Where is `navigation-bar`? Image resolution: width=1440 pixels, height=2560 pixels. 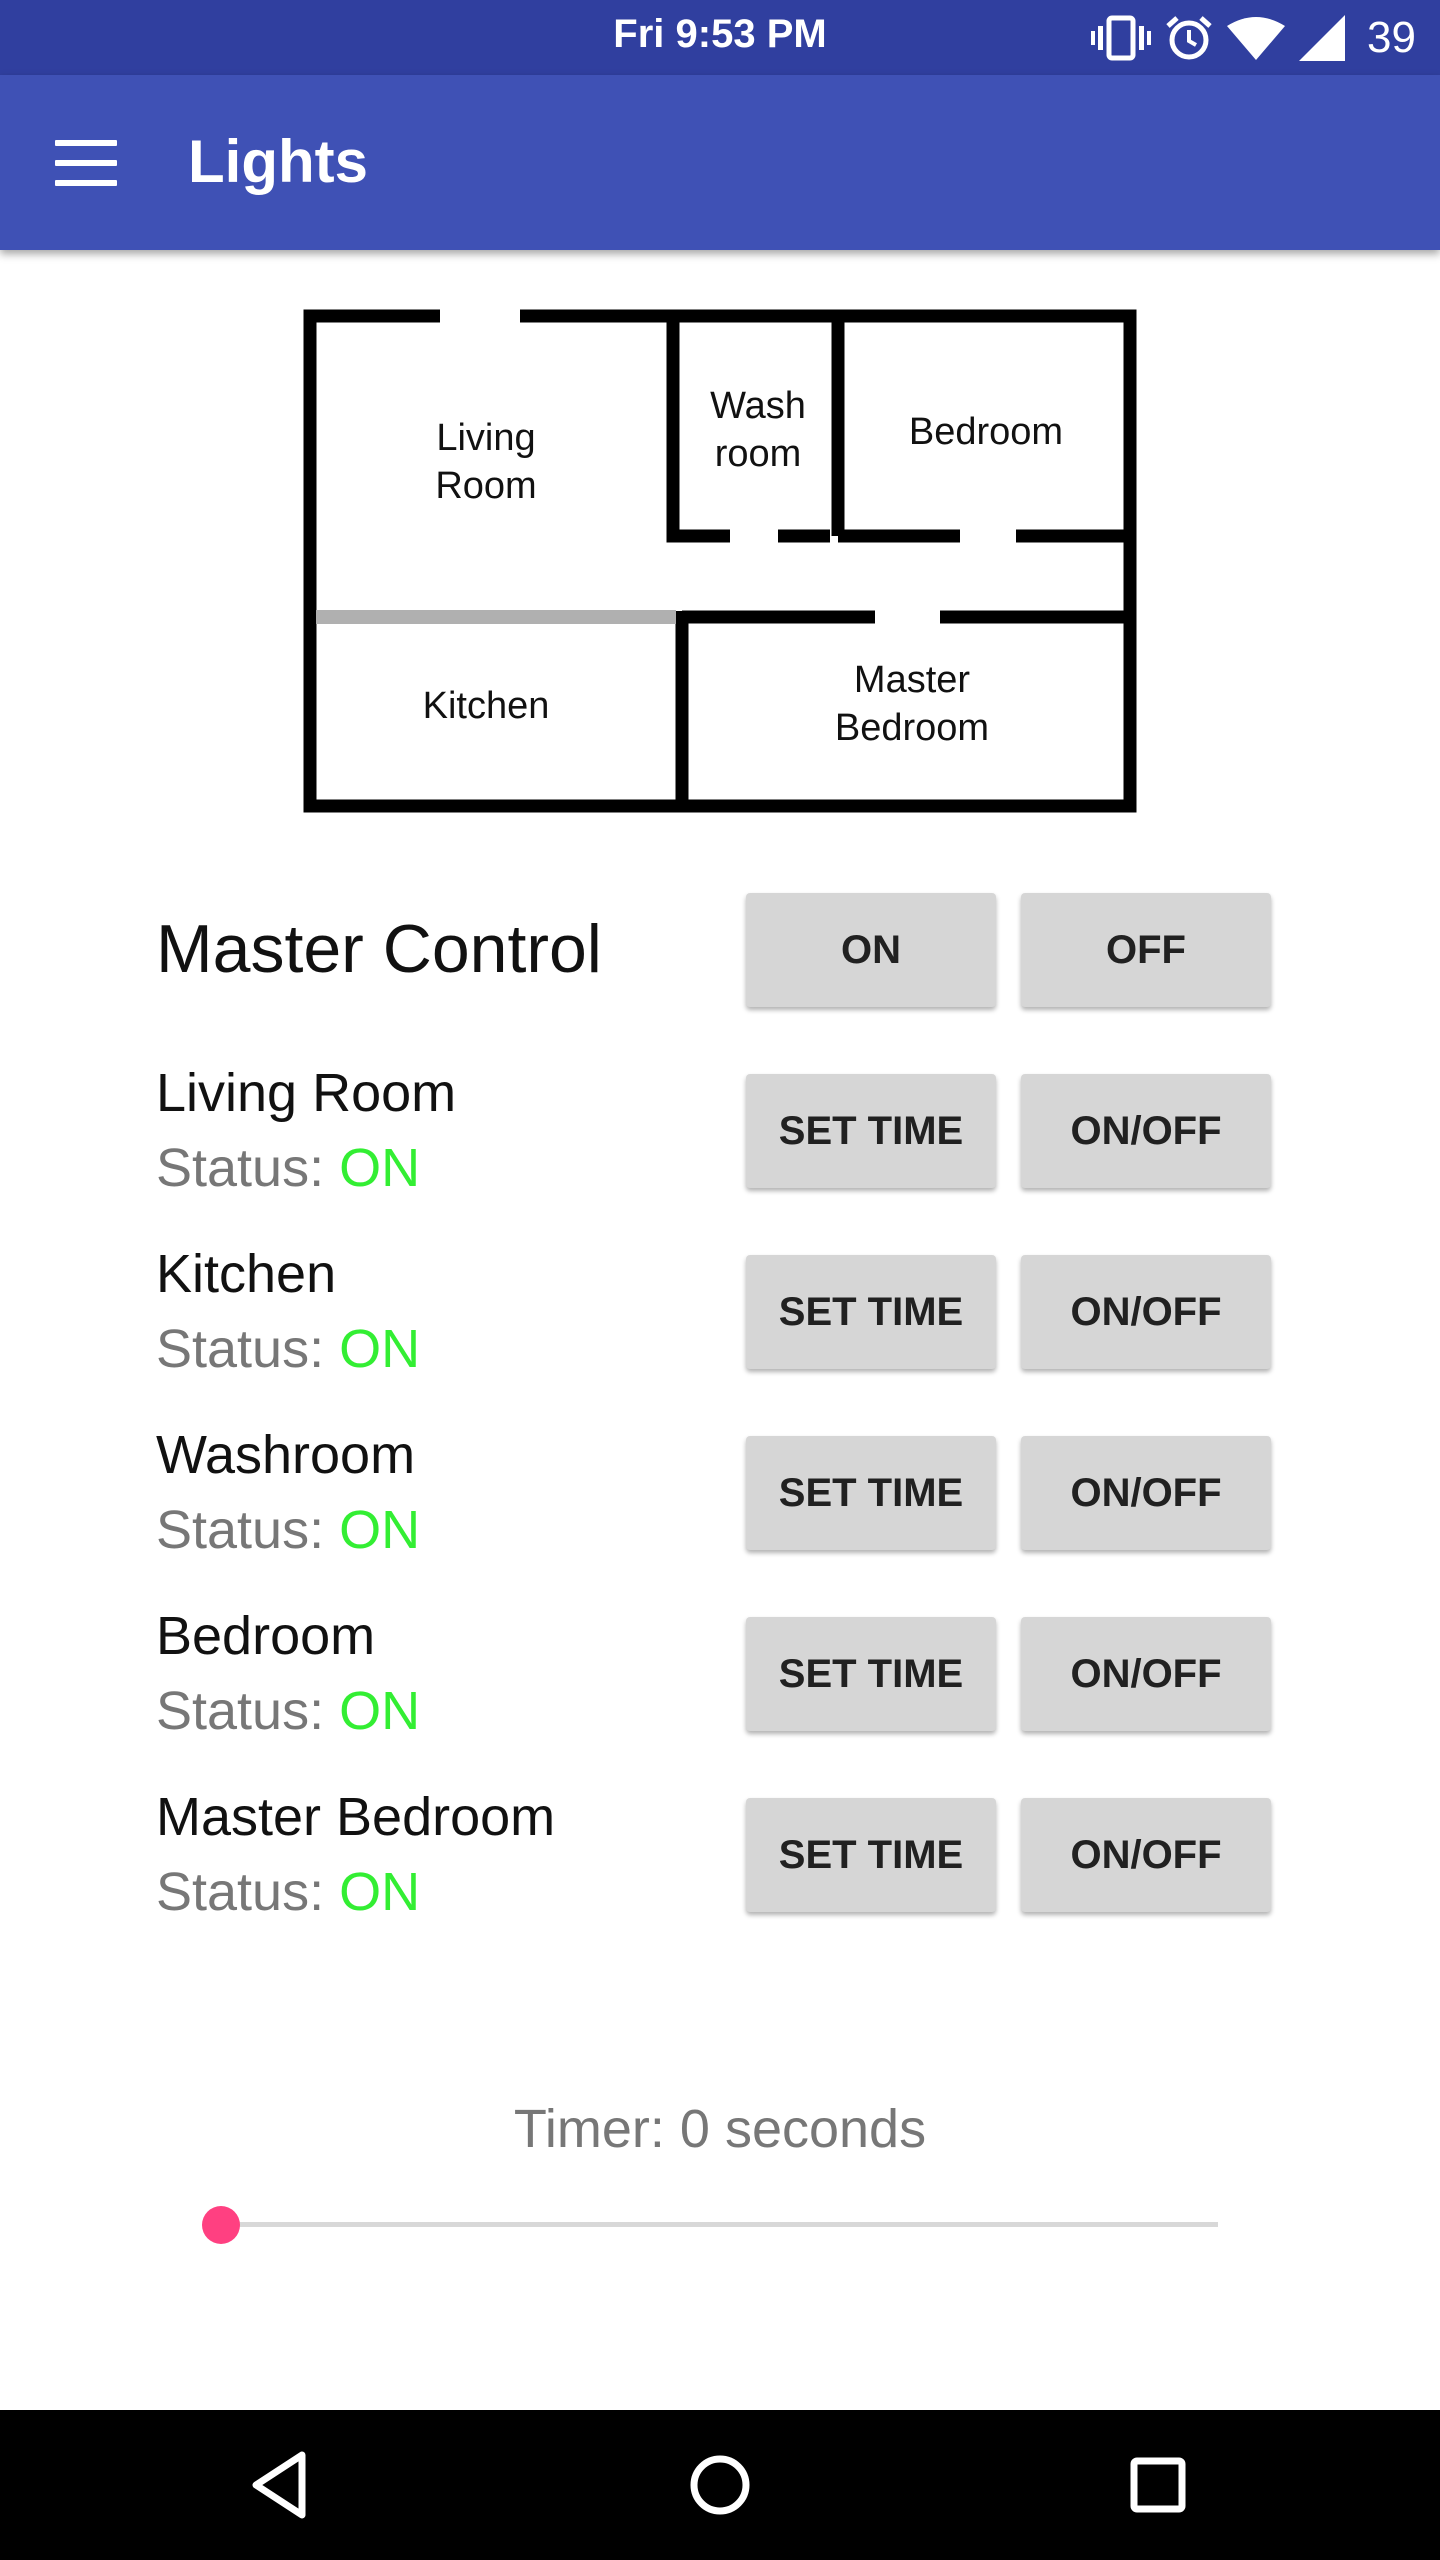 navigation-bar is located at coordinates (720, 2485).